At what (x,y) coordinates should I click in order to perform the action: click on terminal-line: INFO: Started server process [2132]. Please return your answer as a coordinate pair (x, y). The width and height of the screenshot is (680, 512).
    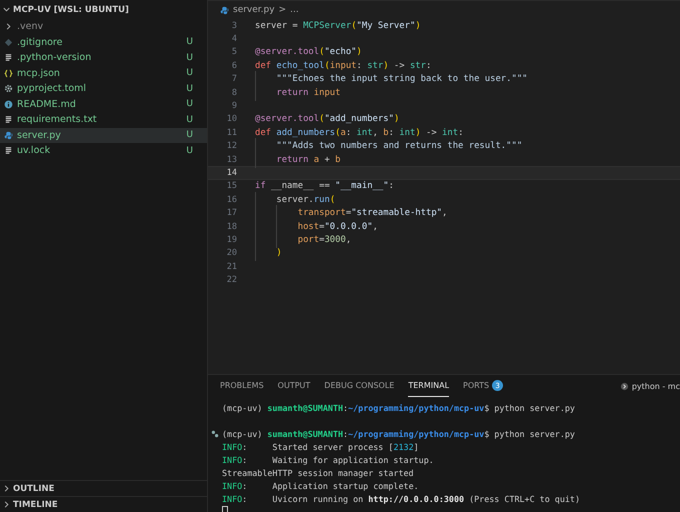
    Looking at the image, I should click on (320, 447).